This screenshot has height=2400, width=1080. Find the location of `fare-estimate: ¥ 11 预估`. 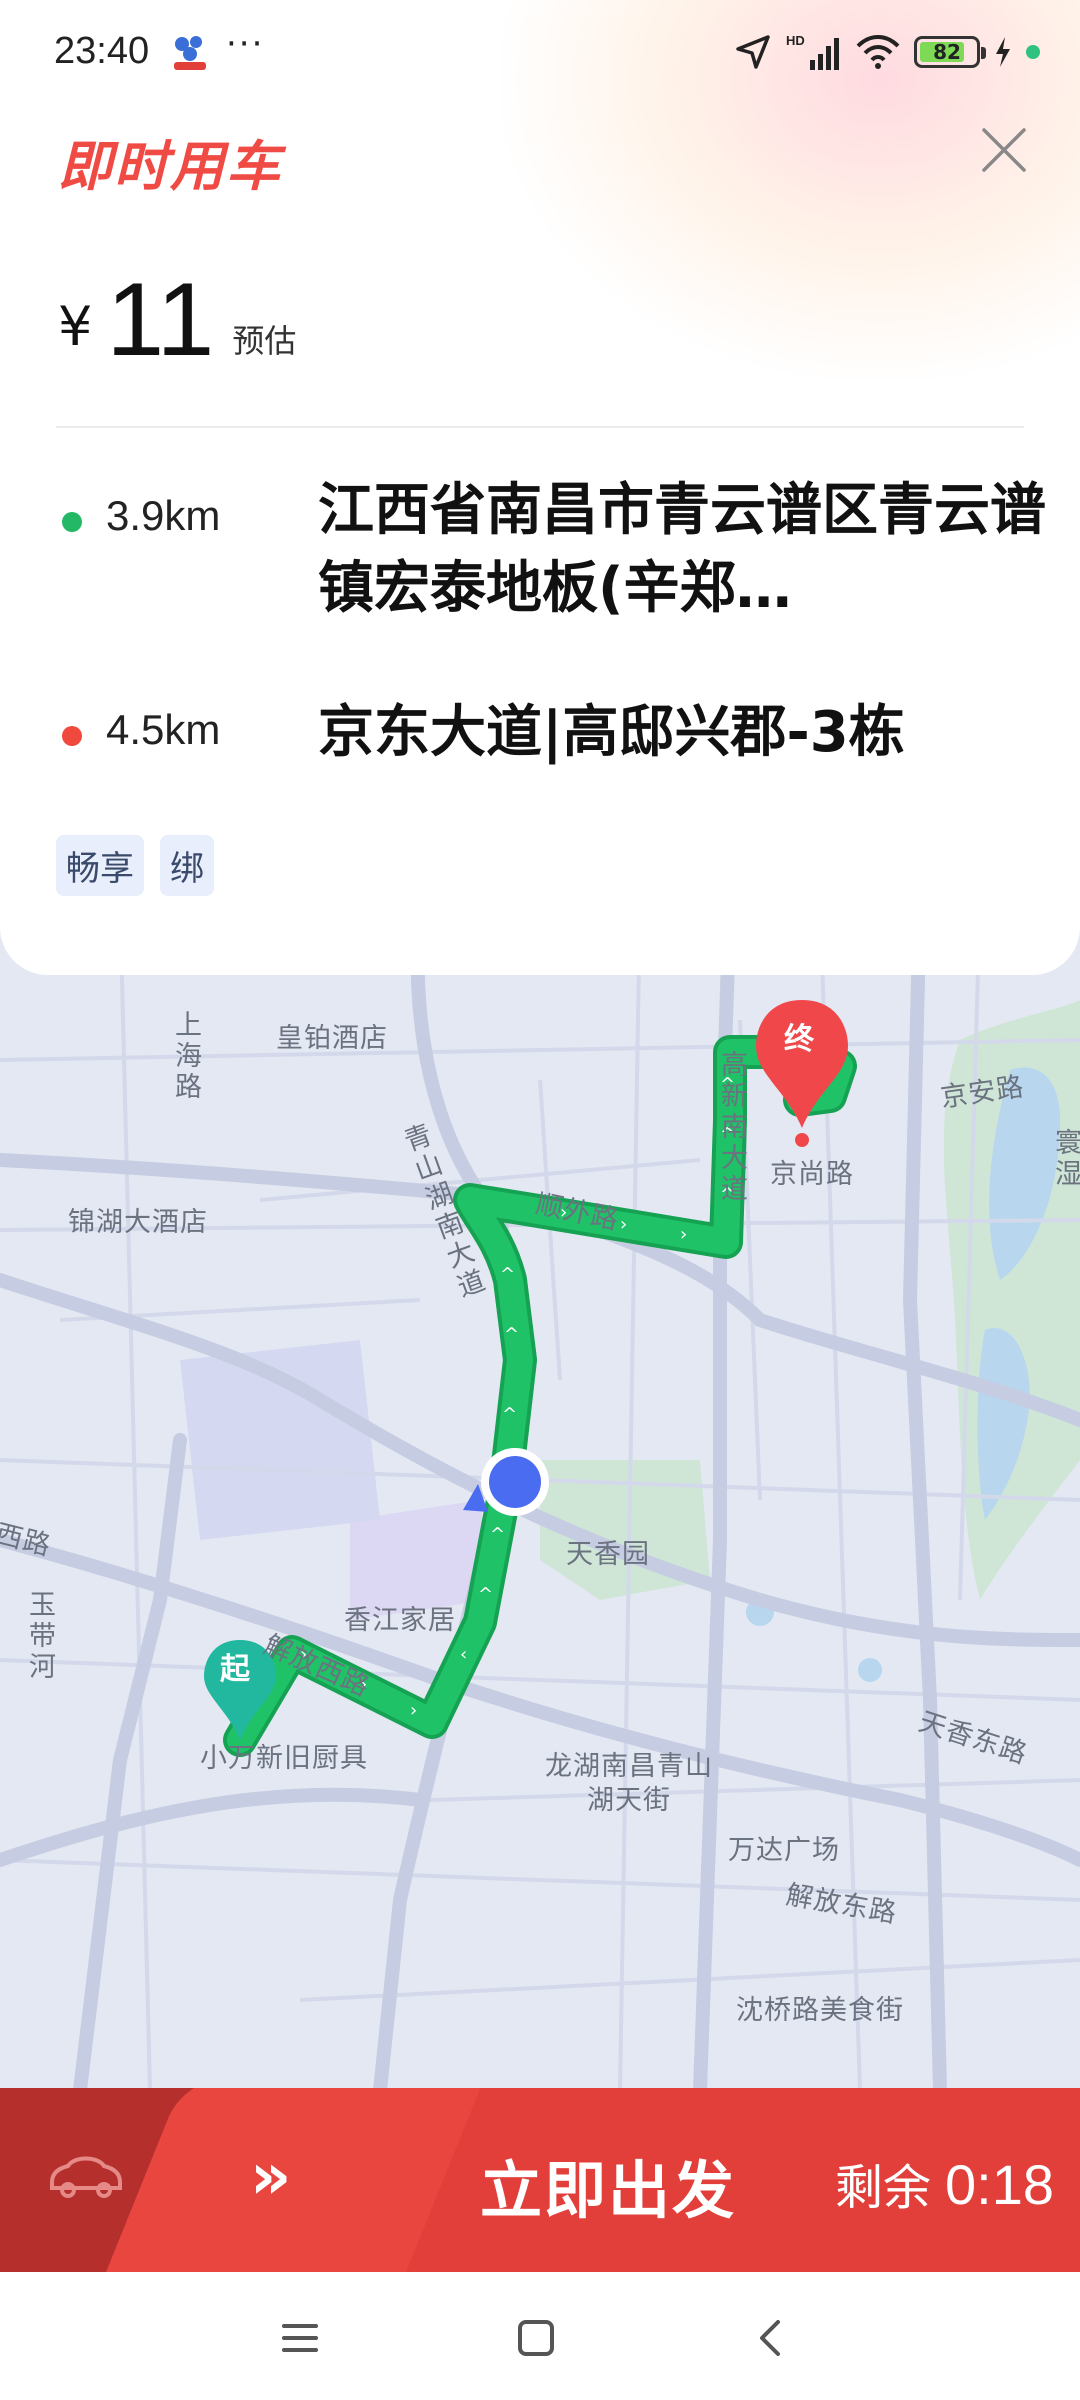

fare-estimate: ¥ 11 预估 is located at coordinates (177, 320).